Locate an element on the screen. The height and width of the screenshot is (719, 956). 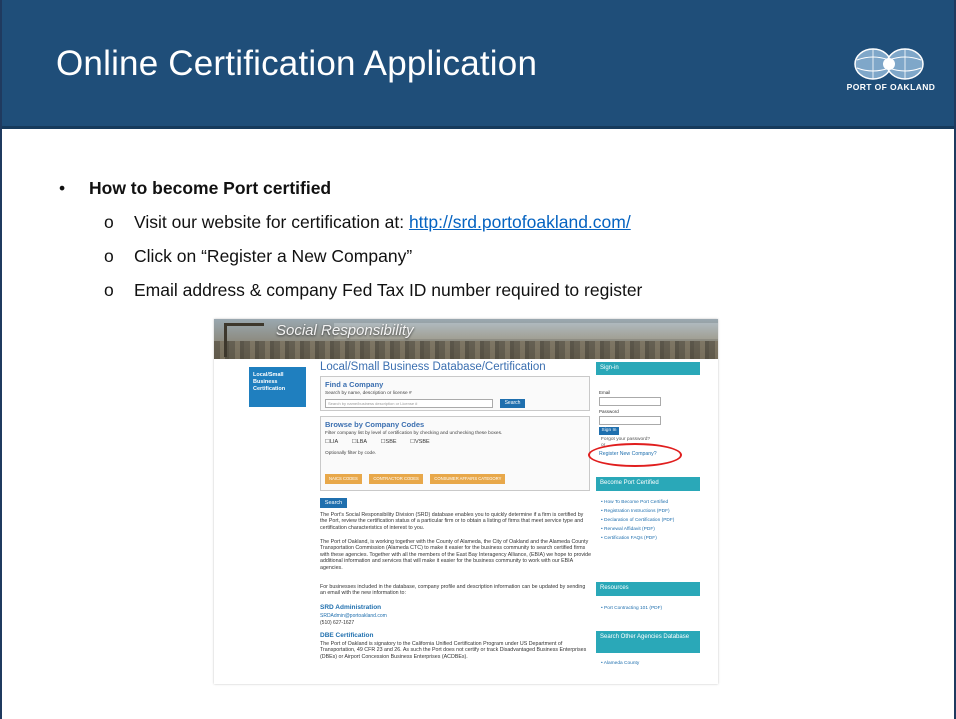
link-alameda-county: • Alameda County is located at coordinates (649, 664).